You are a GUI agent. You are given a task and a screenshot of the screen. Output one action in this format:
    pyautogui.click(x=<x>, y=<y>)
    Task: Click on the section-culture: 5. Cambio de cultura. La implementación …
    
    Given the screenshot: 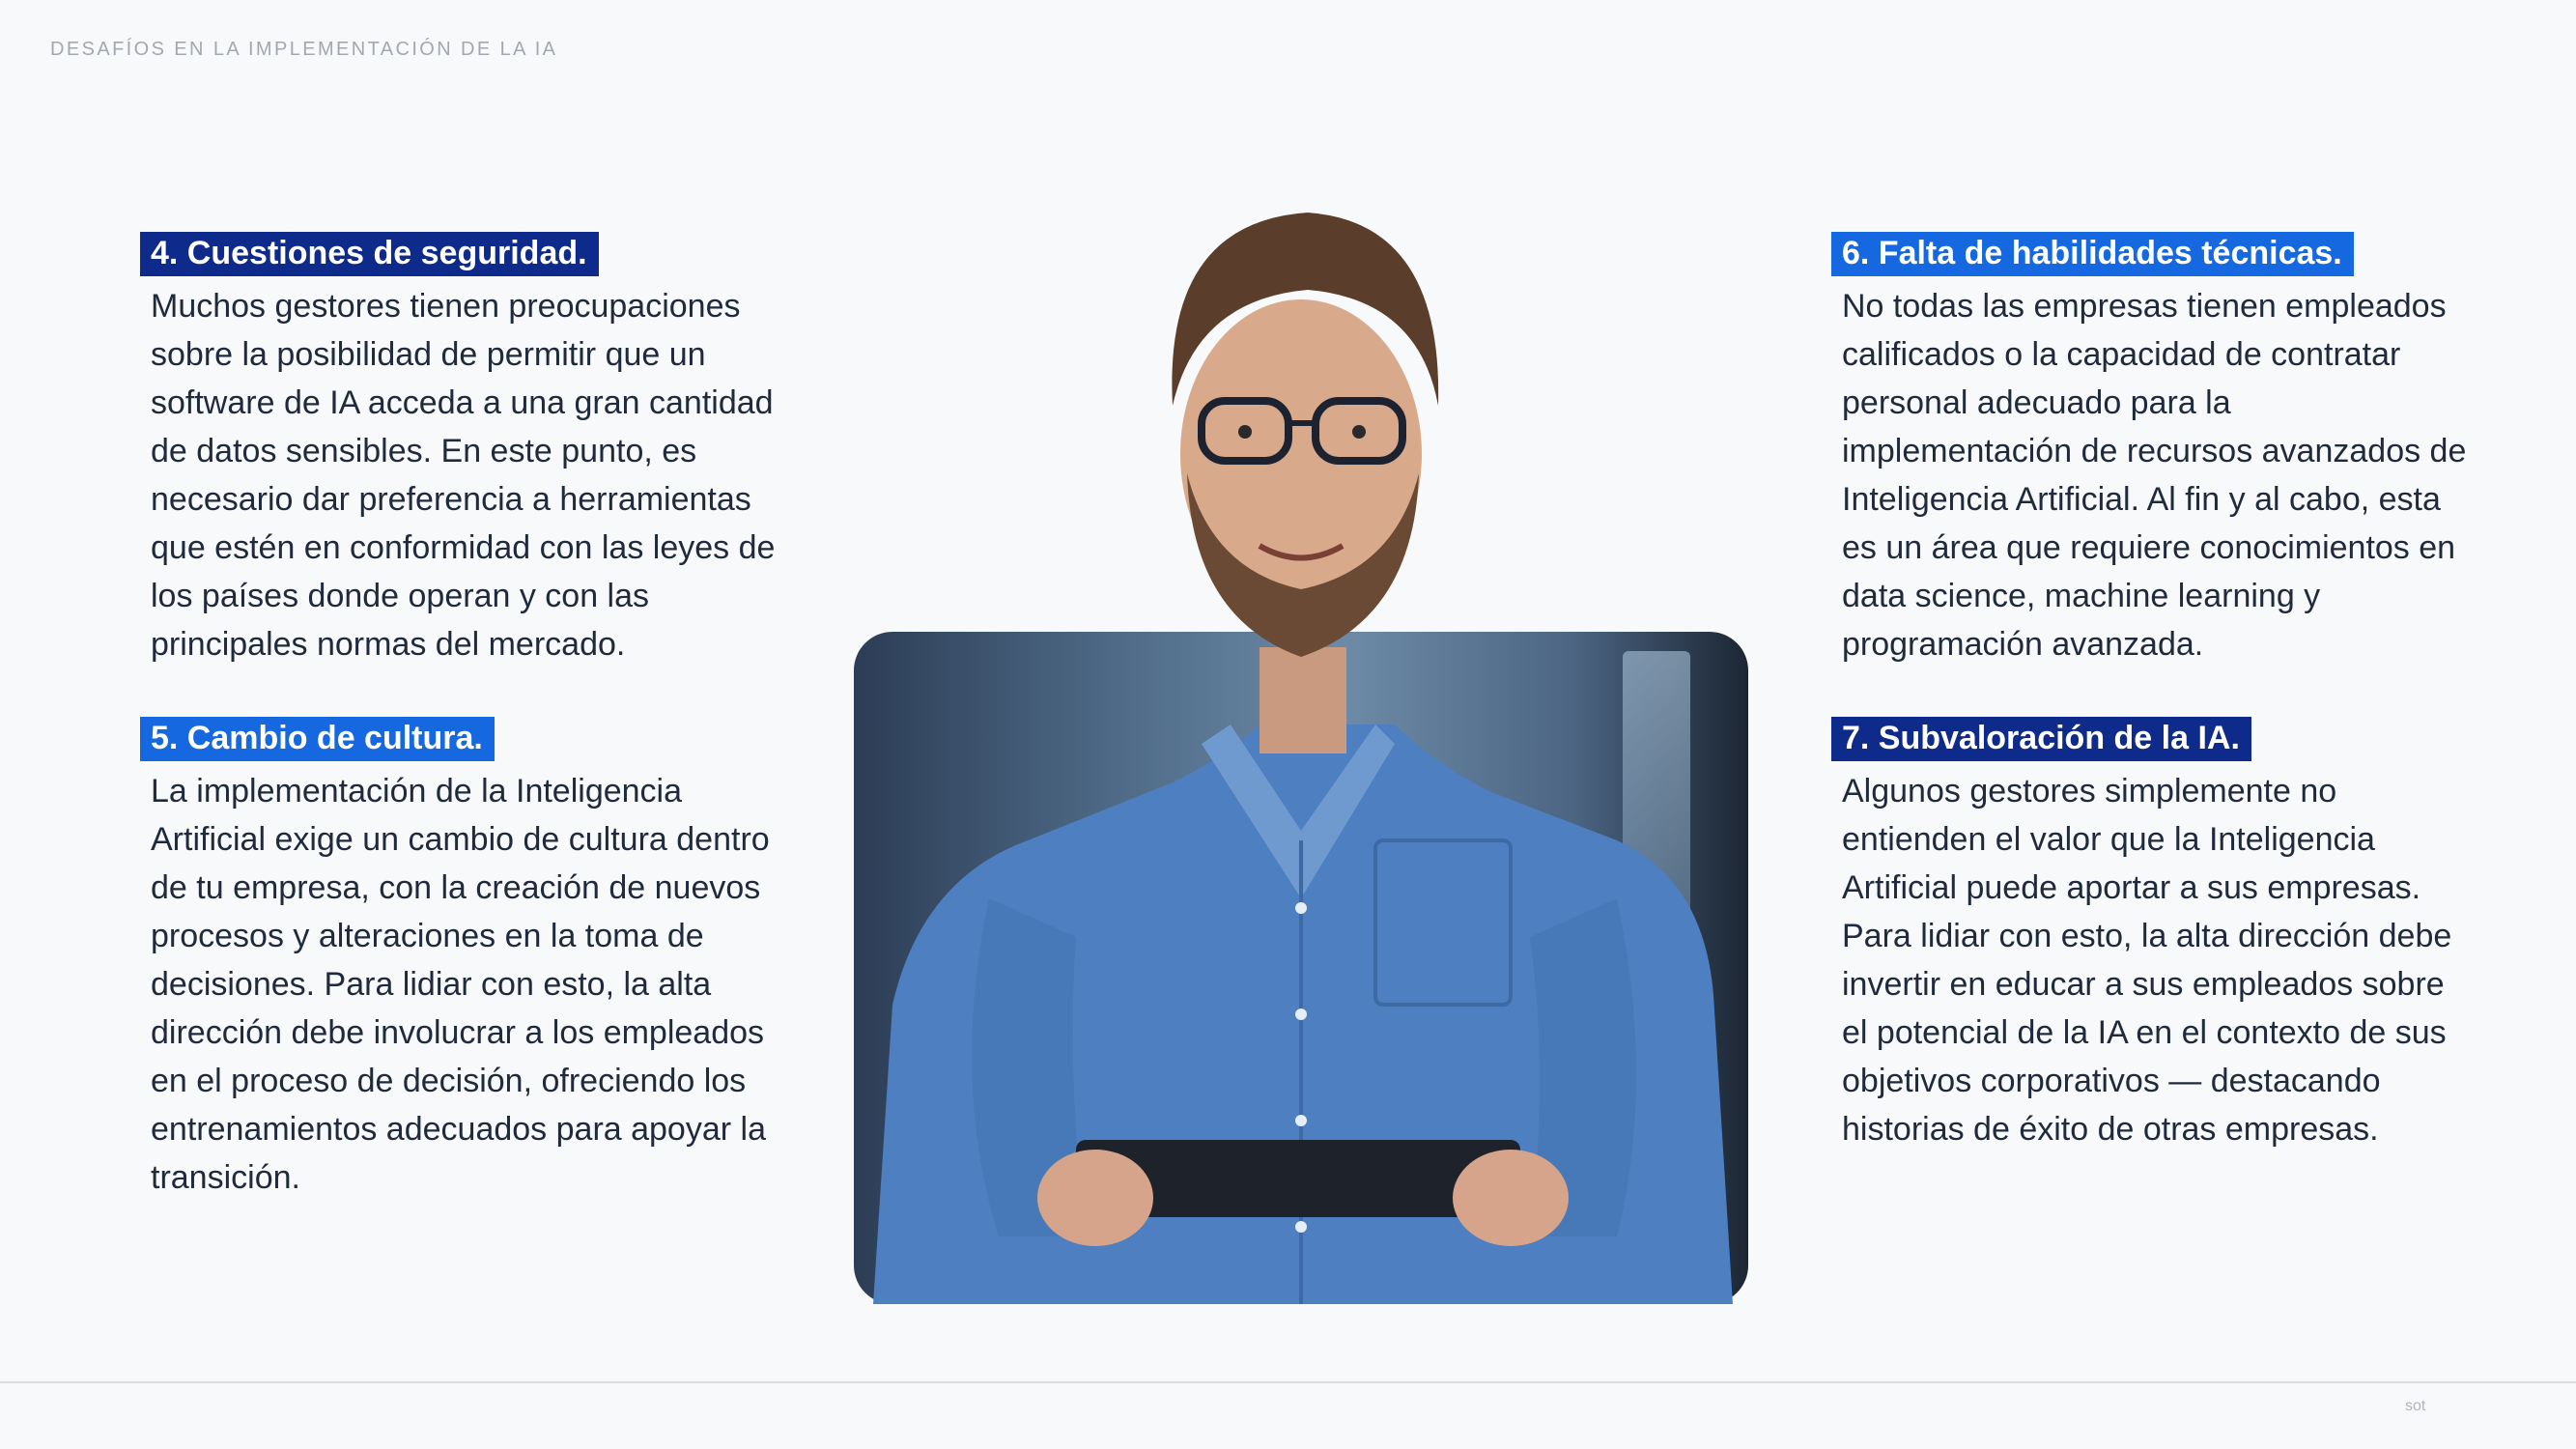 What is the action you would take?
    pyautogui.click(x=459, y=959)
    